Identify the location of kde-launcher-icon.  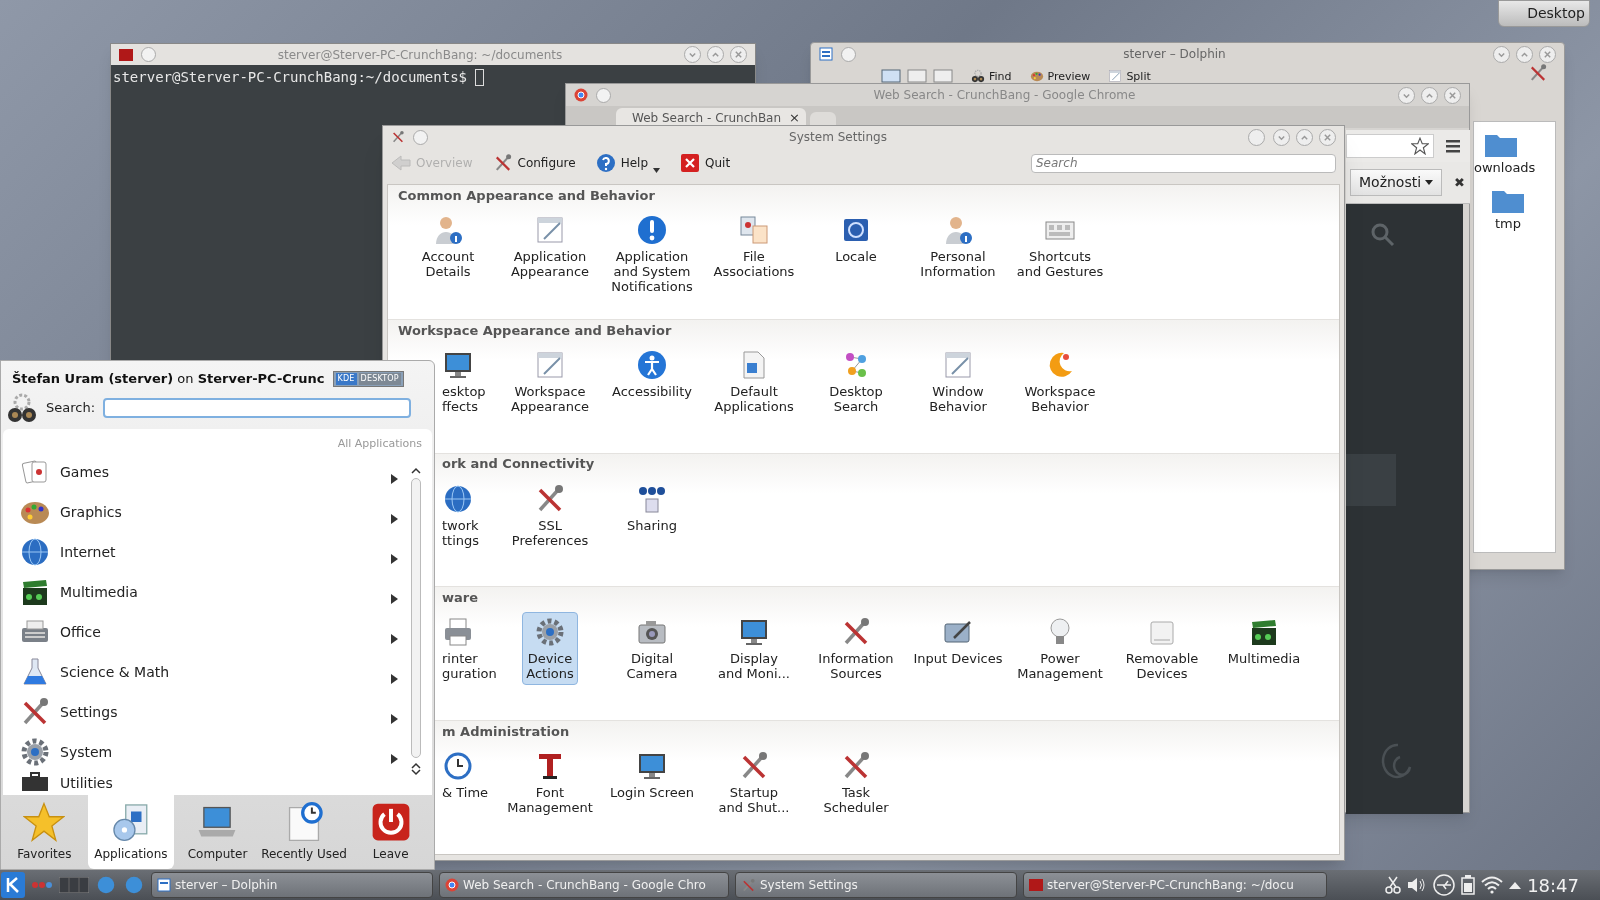
(13, 885).